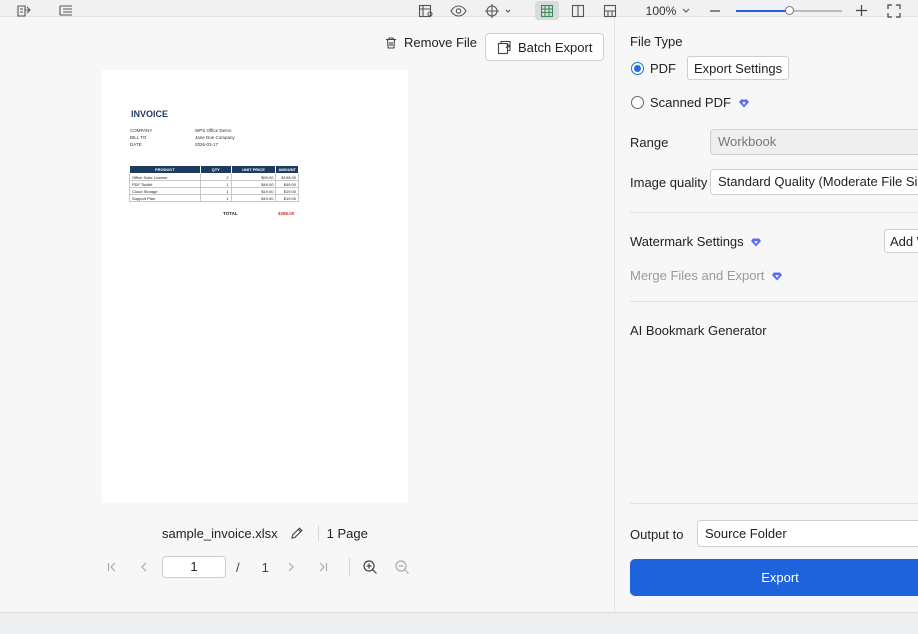  Describe the element at coordinates (370, 567) in the screenshot. I see `zoom-in-icon` at that location.